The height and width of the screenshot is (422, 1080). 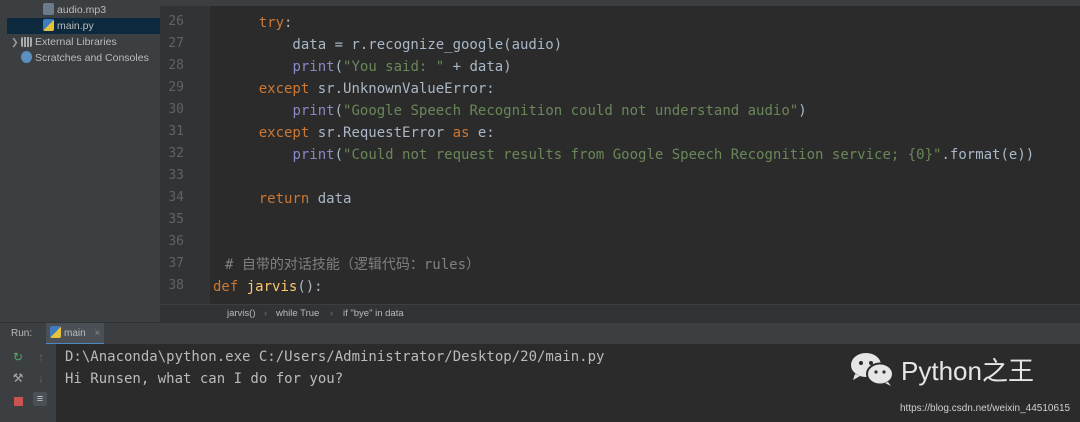 What do you see at coordinates (241, 314) in the screenshot?
I see `breadcrumb-item: jarvis()` at bounding box center [241, 314].